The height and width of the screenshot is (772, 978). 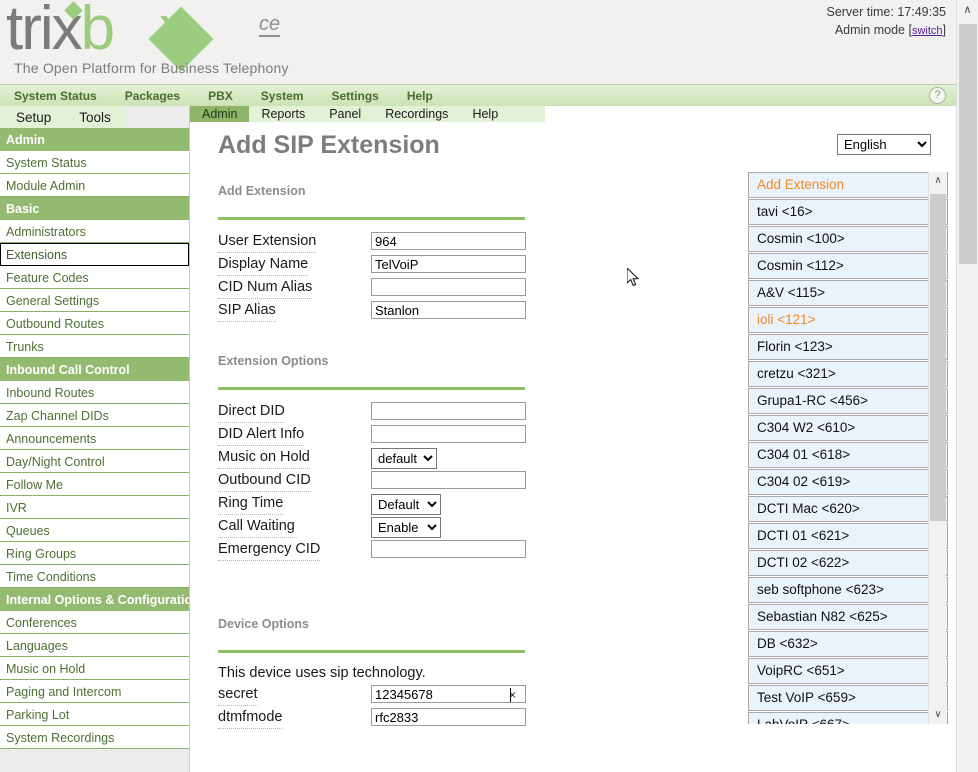 What do you see at coordinates (448, 549) in the screenshot?
I see `input-emergency-cid` at bounding box center [448, 549].